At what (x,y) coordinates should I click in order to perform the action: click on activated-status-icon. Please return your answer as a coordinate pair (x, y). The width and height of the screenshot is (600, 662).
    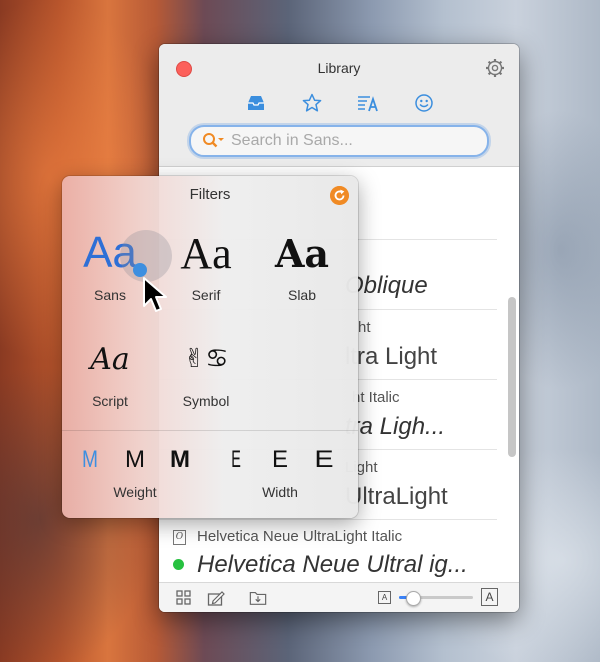
    Looking at the image, I should click on (178, 564).